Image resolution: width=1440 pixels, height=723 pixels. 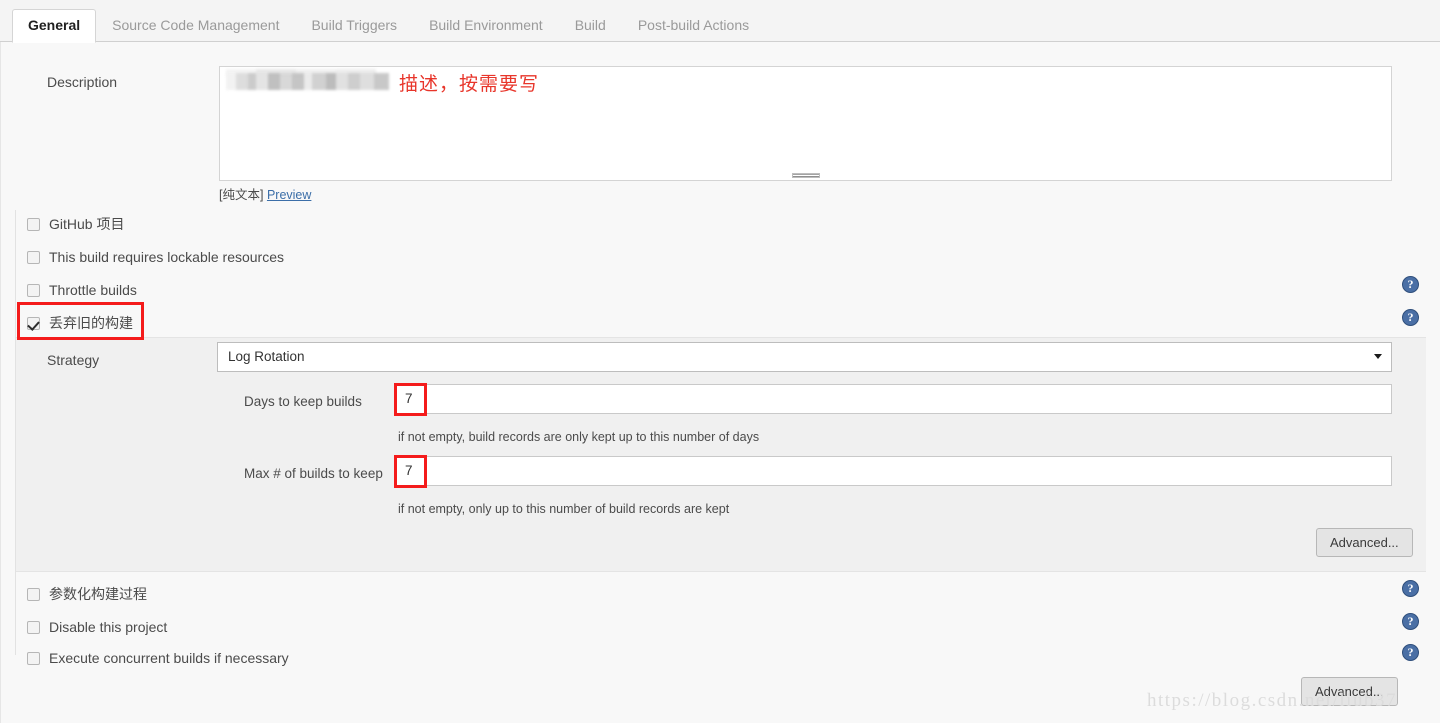 What do you see at coordinates (91, 323) in the screenshot?
I see `checkbox-label-discard-old-builds: 丢弃旧的构建` at bounding box center [91, 323].